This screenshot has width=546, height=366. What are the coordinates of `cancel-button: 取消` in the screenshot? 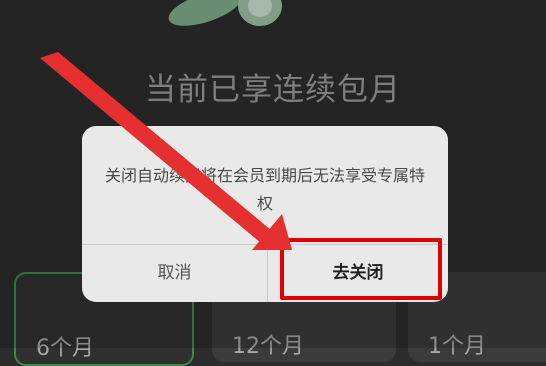 It's located at (174, 273).